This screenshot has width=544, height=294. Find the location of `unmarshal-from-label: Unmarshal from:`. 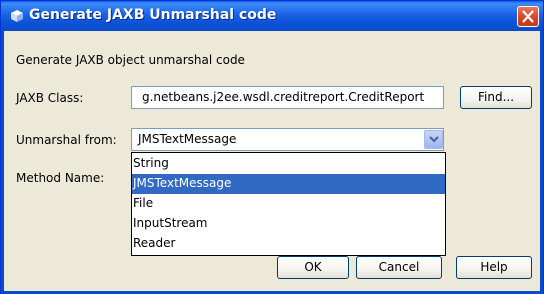

unmarshal-from-label: Unmarshal from: is located at coordinates (66, 140).